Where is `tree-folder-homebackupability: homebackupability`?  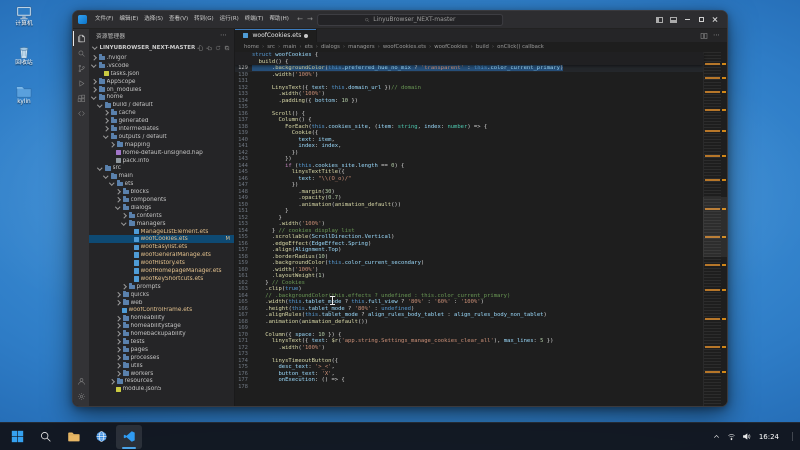 tree-folder-homebackupability: homebackupability is located at coordinates (161, 334).